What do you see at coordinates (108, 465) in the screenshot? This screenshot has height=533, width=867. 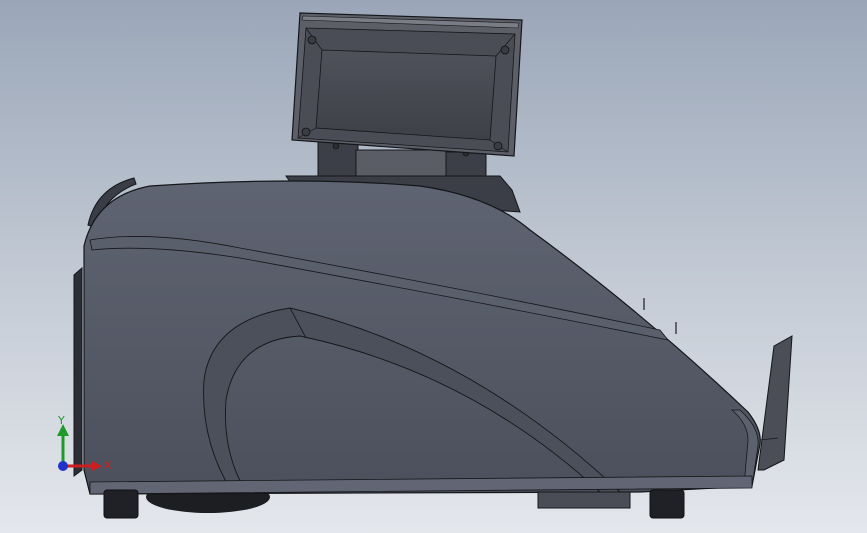 I see `x-axis-label: X` at bounding box center [108, 465].